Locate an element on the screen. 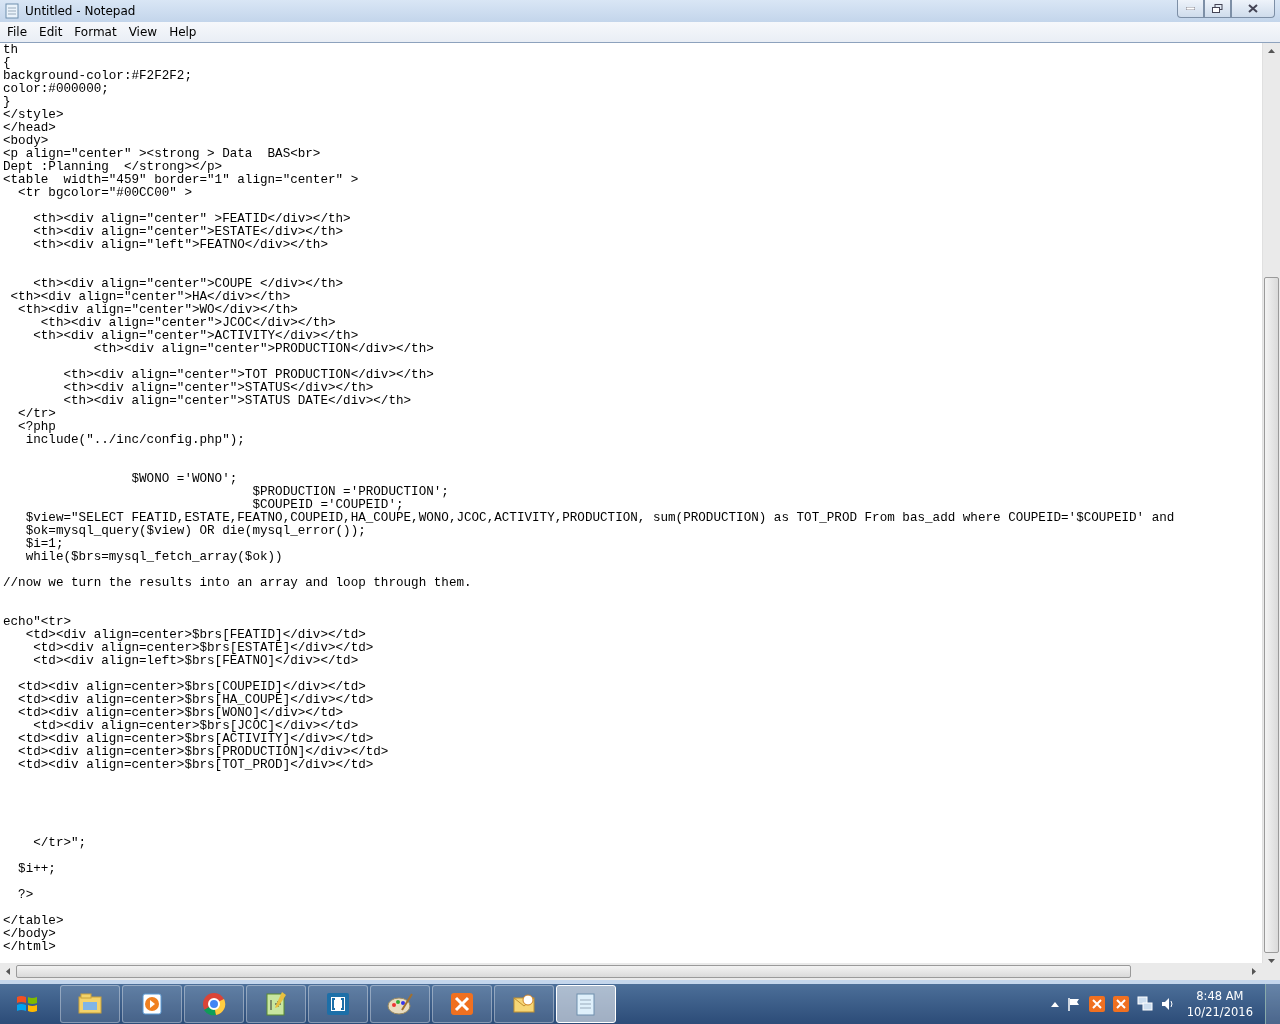  code-line: $i++; is located at coordinates (36, 869).